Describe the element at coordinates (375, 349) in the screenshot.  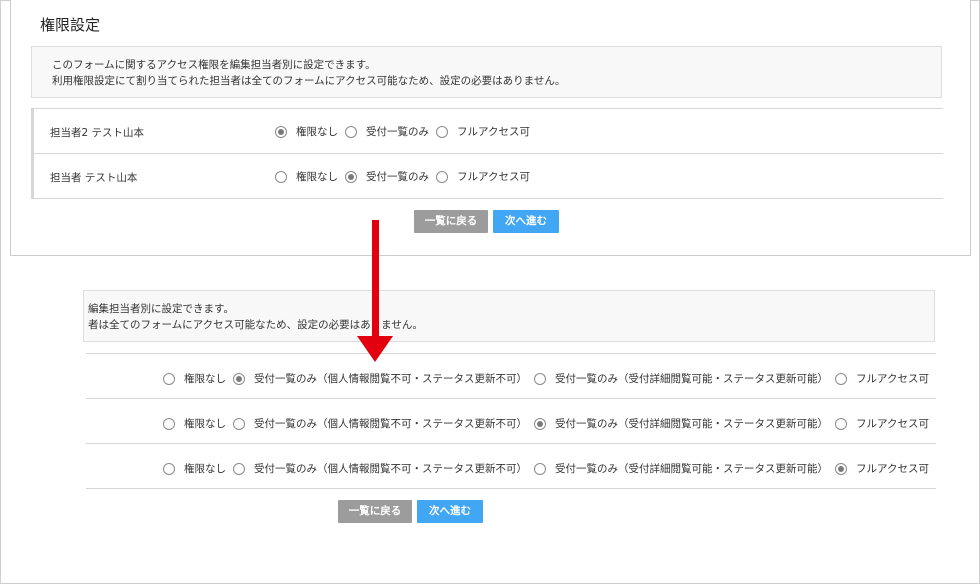
I see `arrow-head-icon` at that location.